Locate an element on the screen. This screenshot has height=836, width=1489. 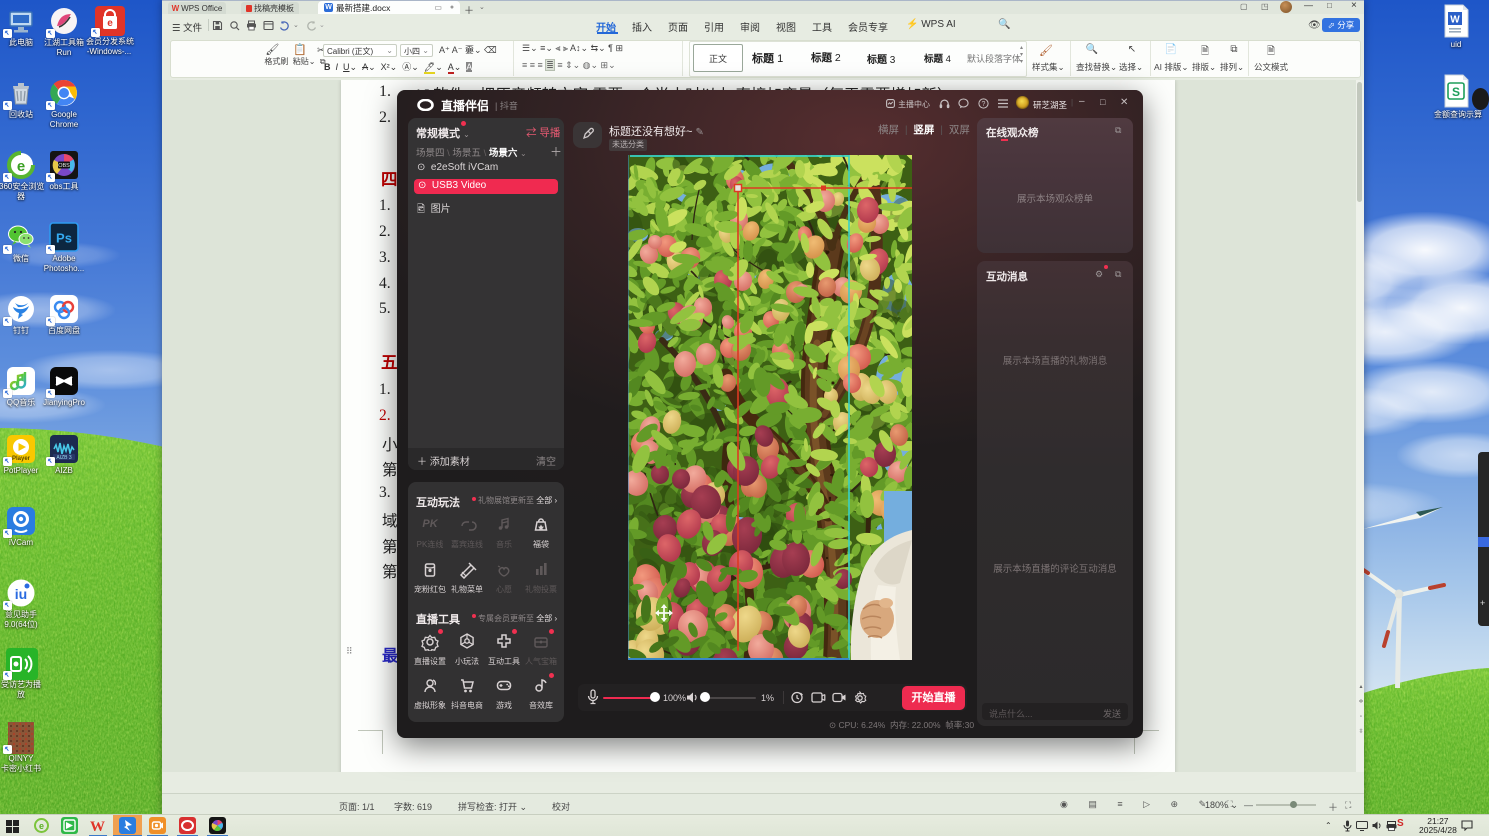
svg-text: S is located at coordinates (1456, 92).